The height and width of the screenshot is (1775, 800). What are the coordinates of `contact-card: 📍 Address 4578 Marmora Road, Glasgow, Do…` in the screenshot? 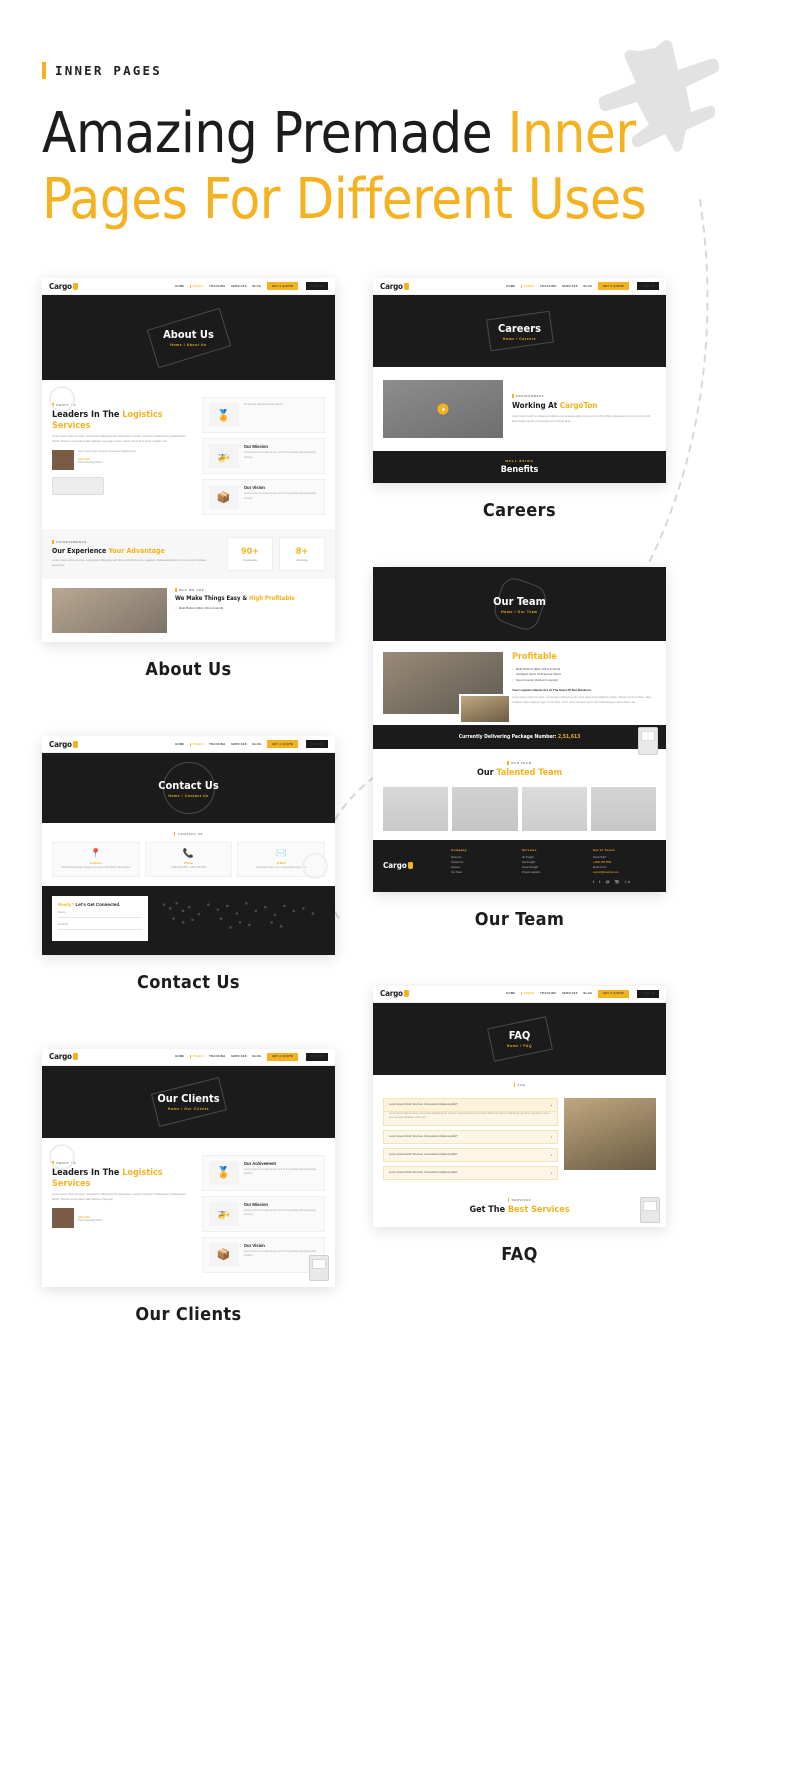 It's located at (96, 859).